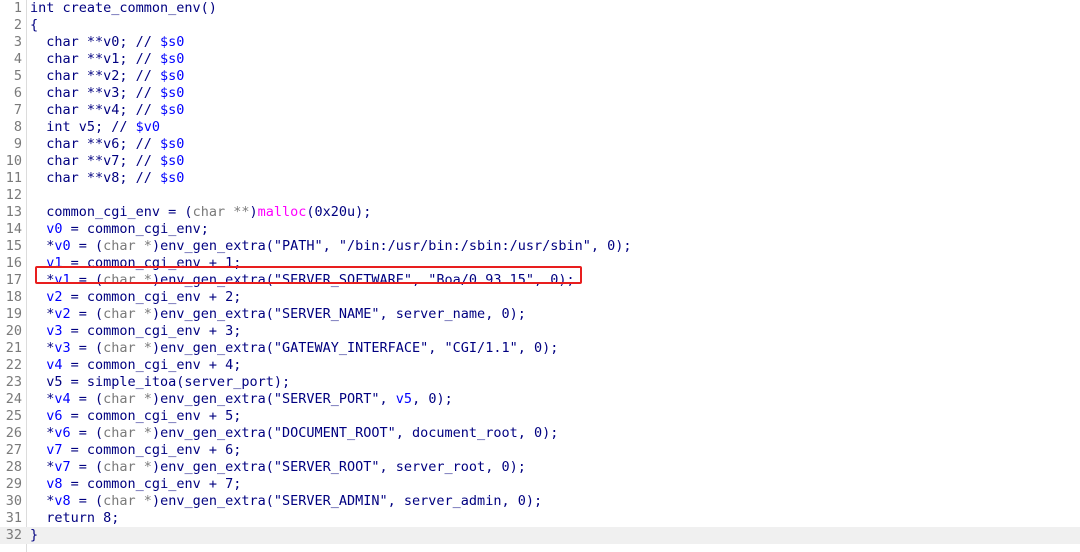 The width and height of the screenshot is (1080, 552). Describe the element at coordinates (135, 331) in the screenshot. I see `code-text: v3 = common_cgi_env + 3;` at that location.